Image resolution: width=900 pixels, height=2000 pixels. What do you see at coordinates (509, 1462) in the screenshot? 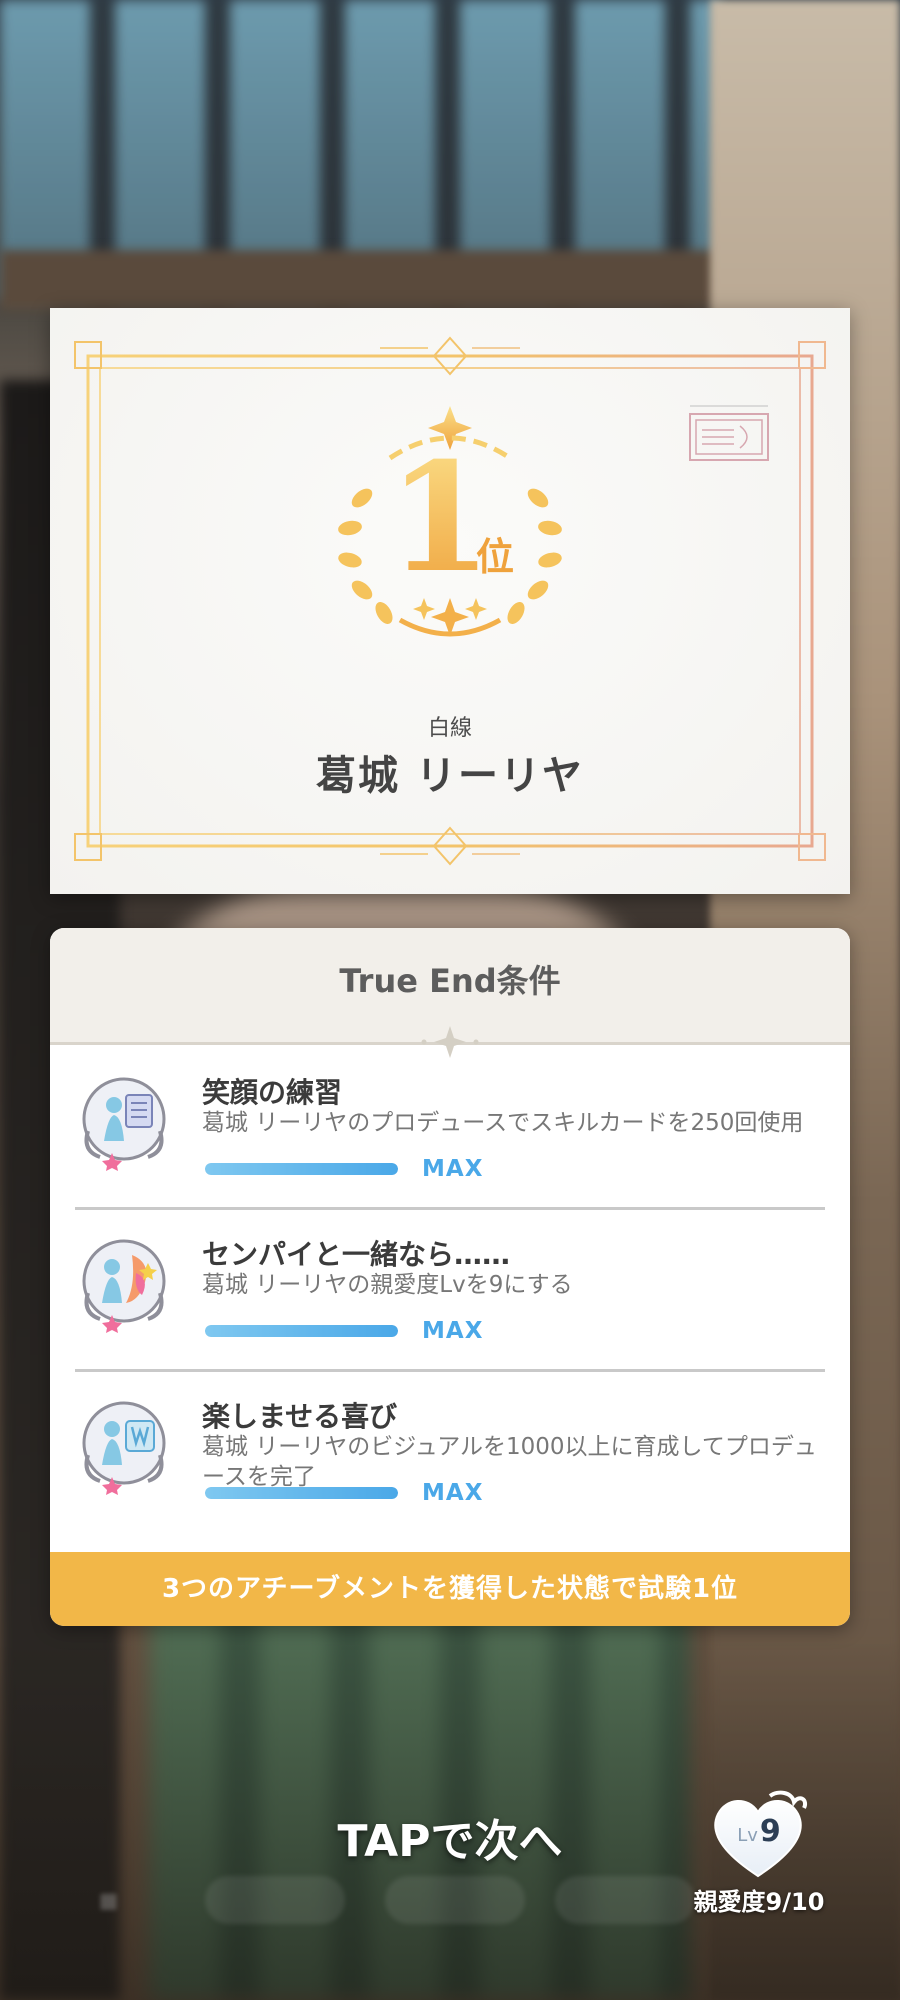
I see `achievement-description: 葛城 リーリヤのビジュアルを1000以上に育成してプロデュースを完了` at bounding box center [509, 1462].